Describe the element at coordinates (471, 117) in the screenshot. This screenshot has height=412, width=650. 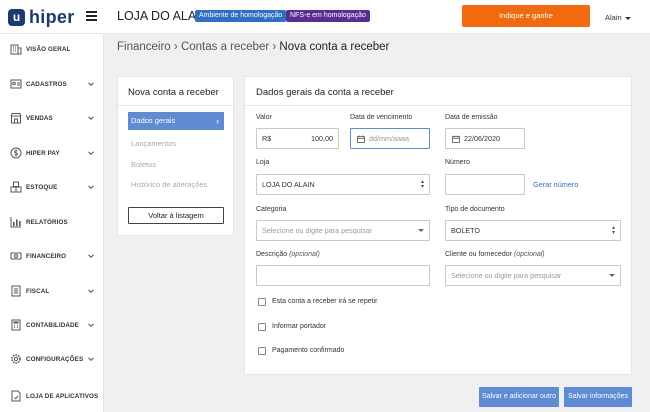
I see `emissao-label: Data de emissão` at that location.